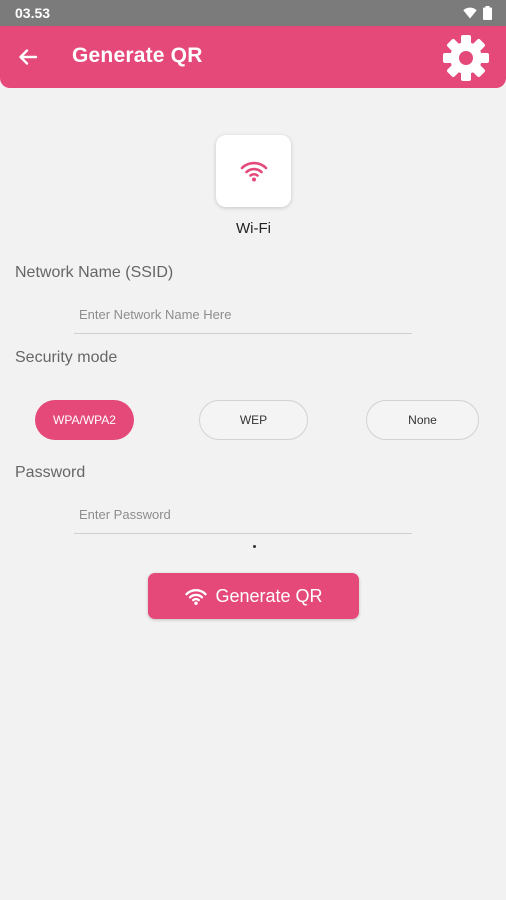 The image size is (506, 900). I want to click on network-name-input, so click(243, 314).